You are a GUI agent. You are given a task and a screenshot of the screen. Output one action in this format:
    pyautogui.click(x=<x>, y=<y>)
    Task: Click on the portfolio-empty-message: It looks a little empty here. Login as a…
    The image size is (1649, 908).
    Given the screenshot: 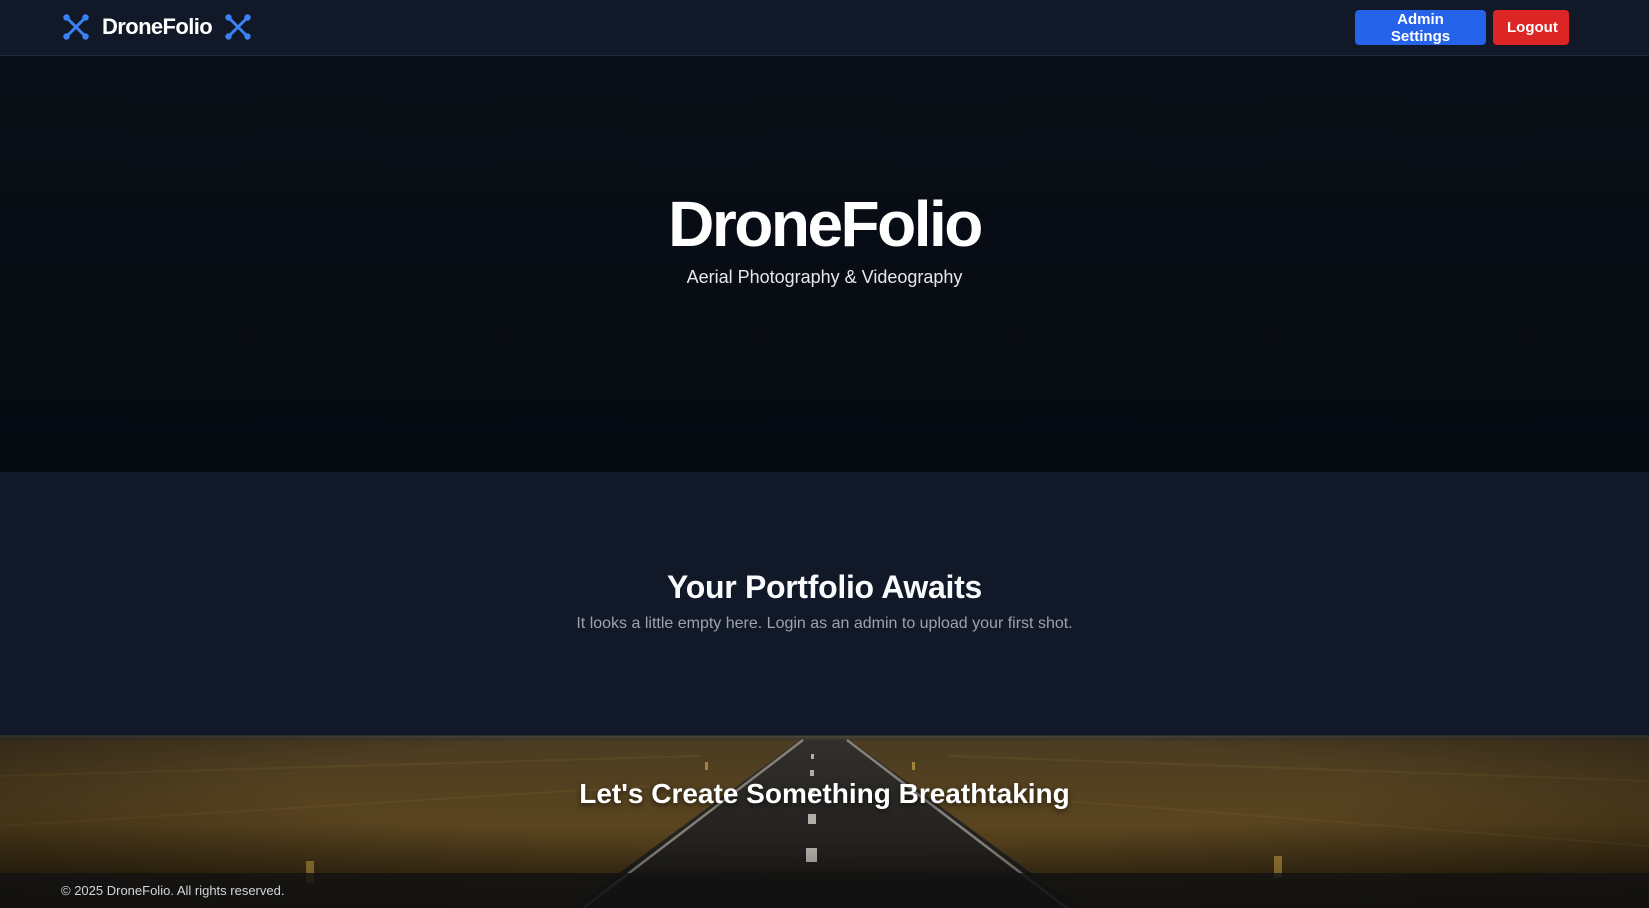 What is the action you would take?
    pyautogui.click(x=824, y=623)
    